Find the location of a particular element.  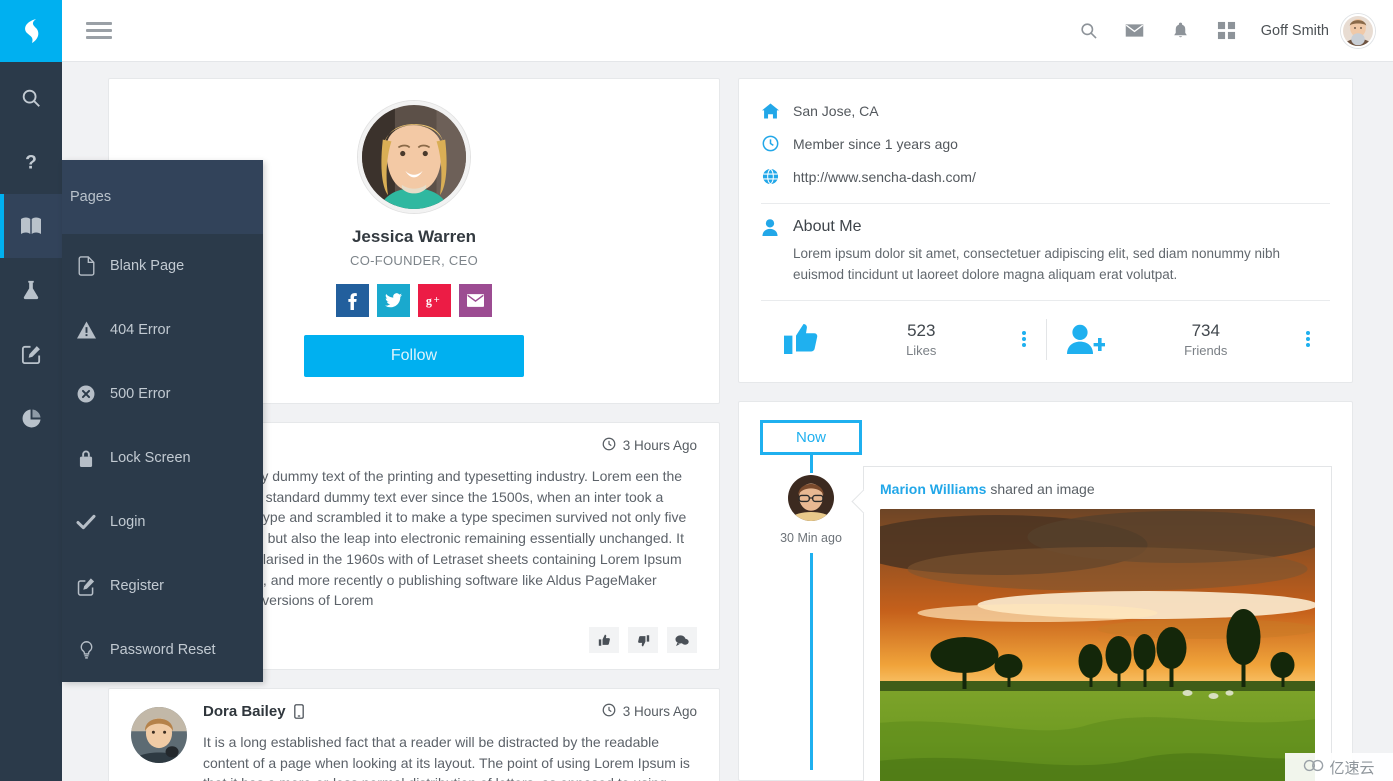

globe-icon is located at coordinates (770, 176).